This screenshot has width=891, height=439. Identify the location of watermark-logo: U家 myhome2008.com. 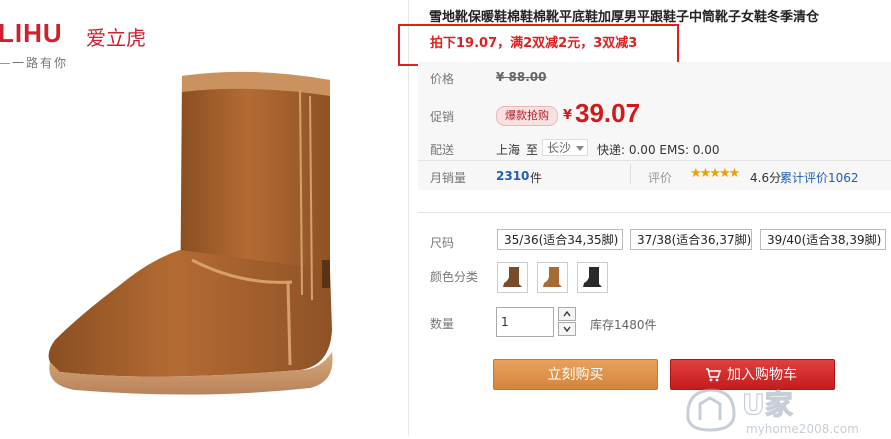
(772, 411).